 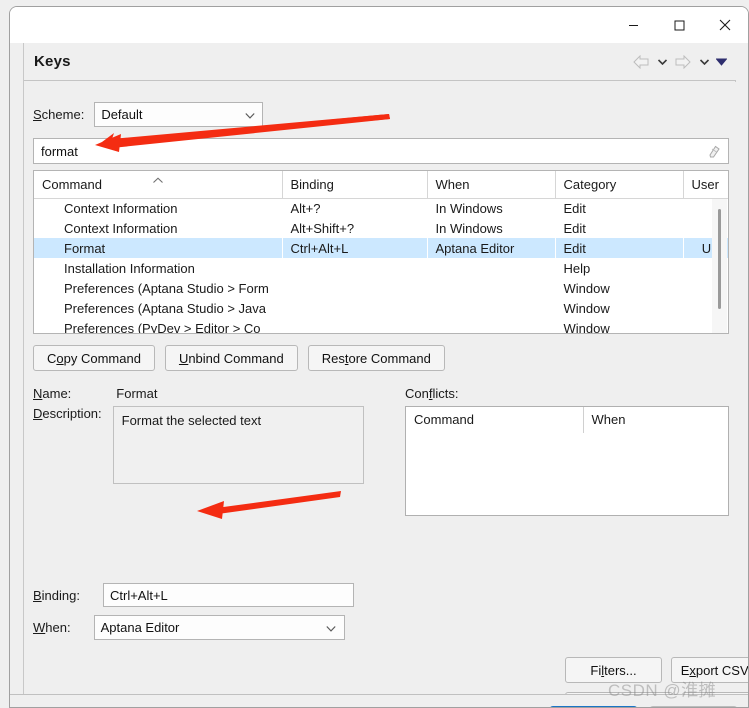 I want to click on name-row: Name: Format, so click(x=95, y=393).